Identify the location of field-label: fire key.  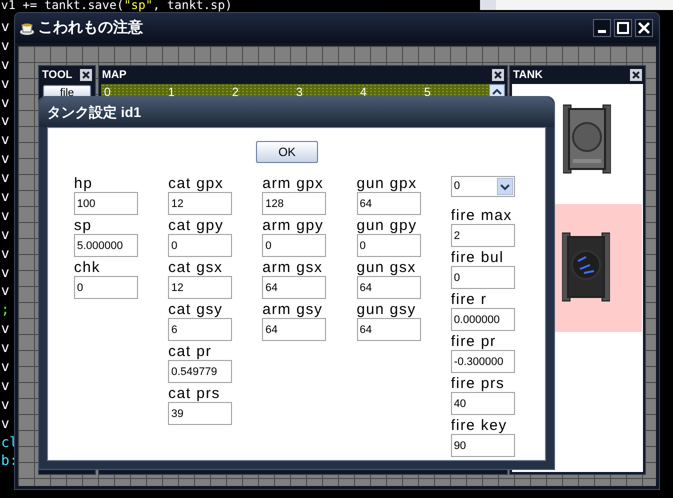
(479, 426).